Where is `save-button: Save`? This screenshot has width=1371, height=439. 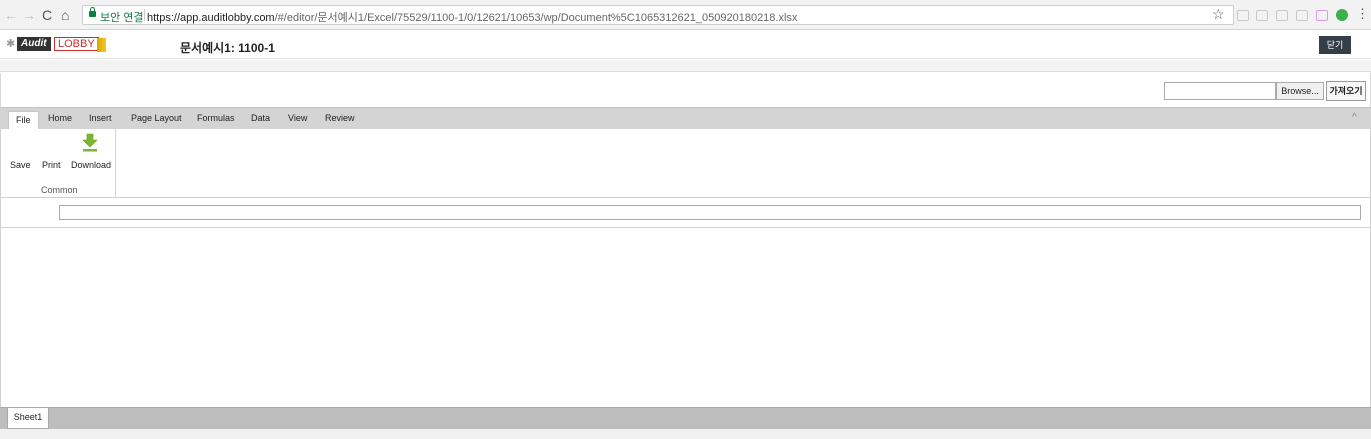 save-button: Save is located at coordinates (20, 165).